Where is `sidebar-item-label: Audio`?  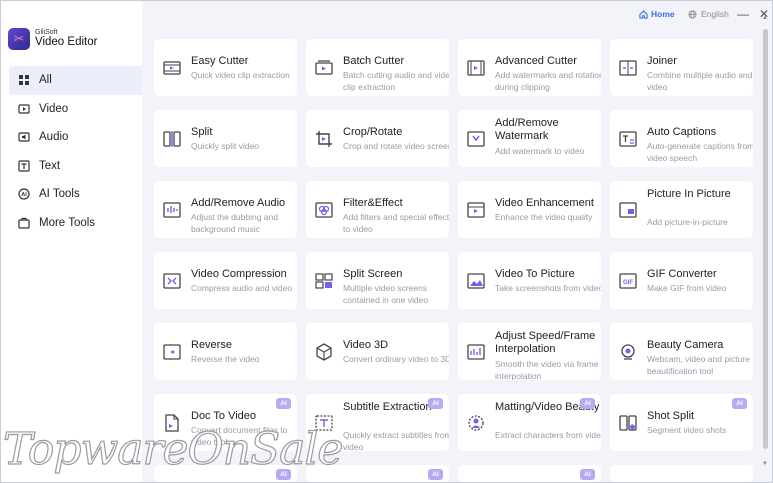
sidebar-item-label: Audio is located at coordinates (54, 137).